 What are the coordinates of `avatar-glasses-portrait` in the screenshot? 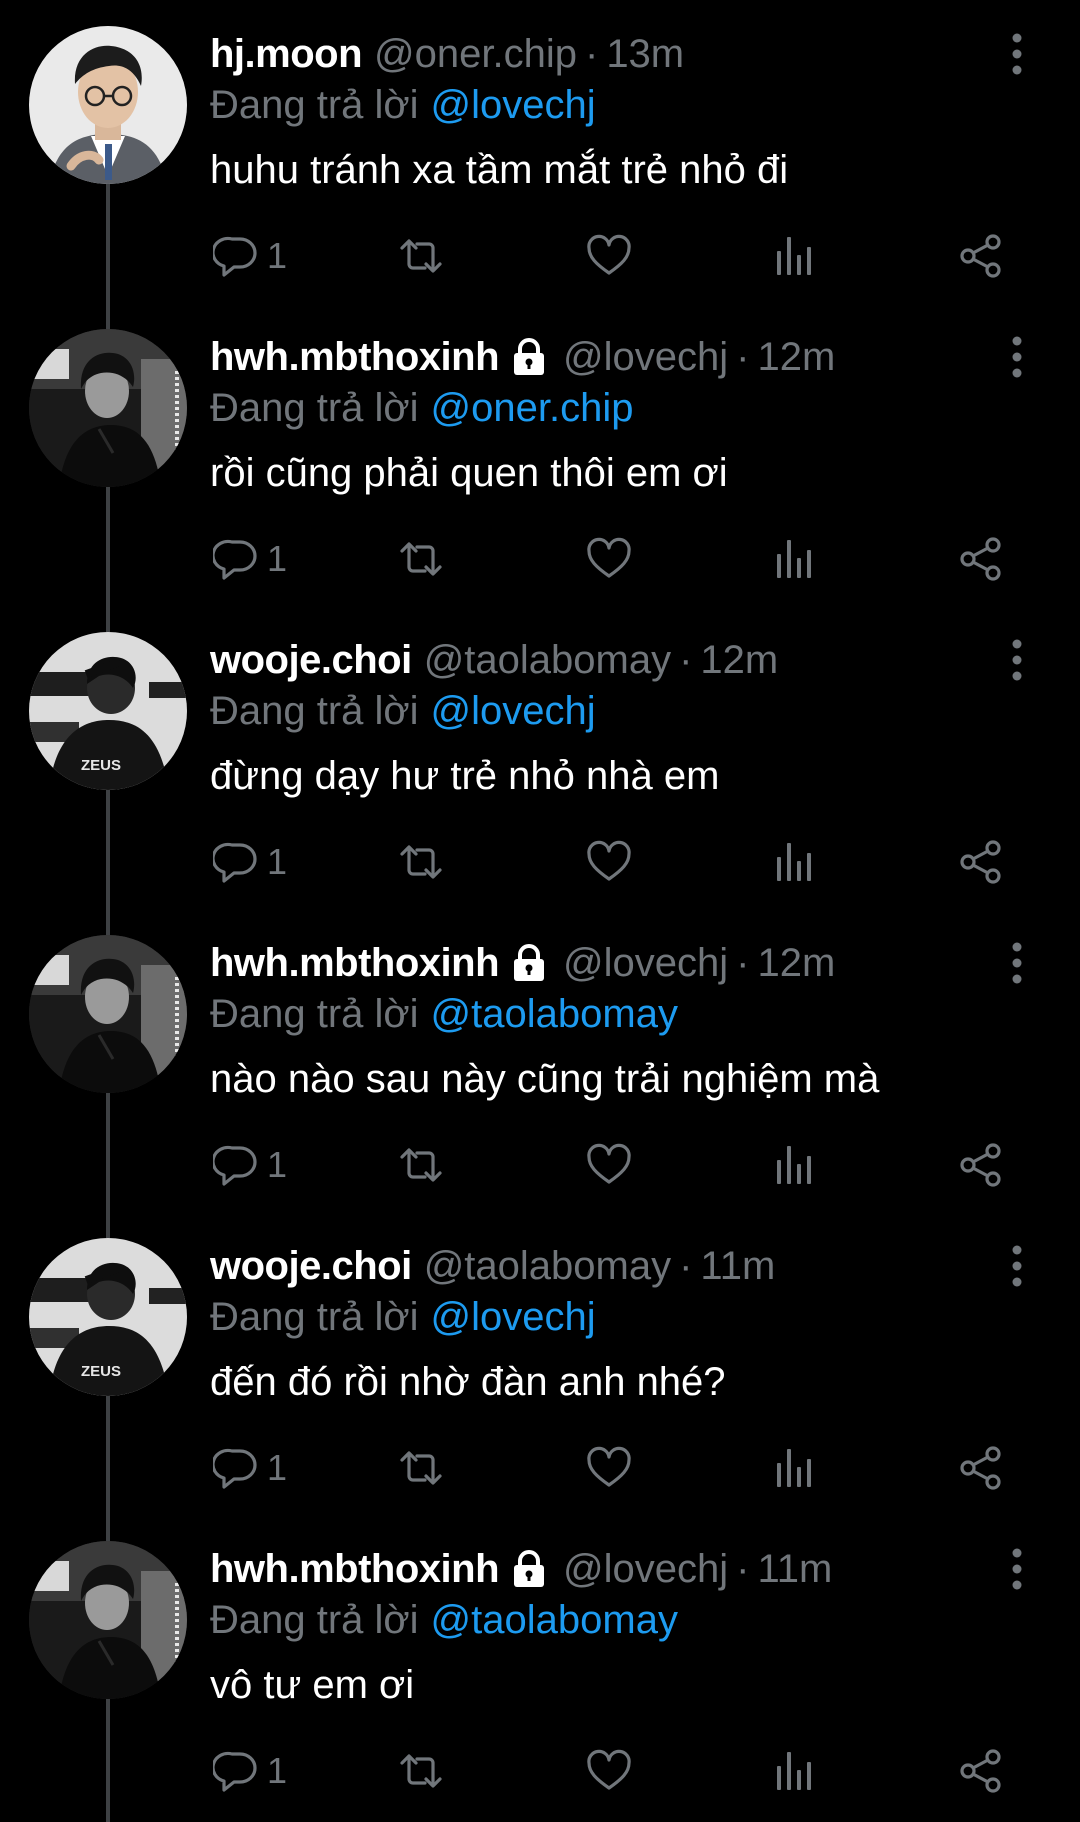 It's located at (108, 105).